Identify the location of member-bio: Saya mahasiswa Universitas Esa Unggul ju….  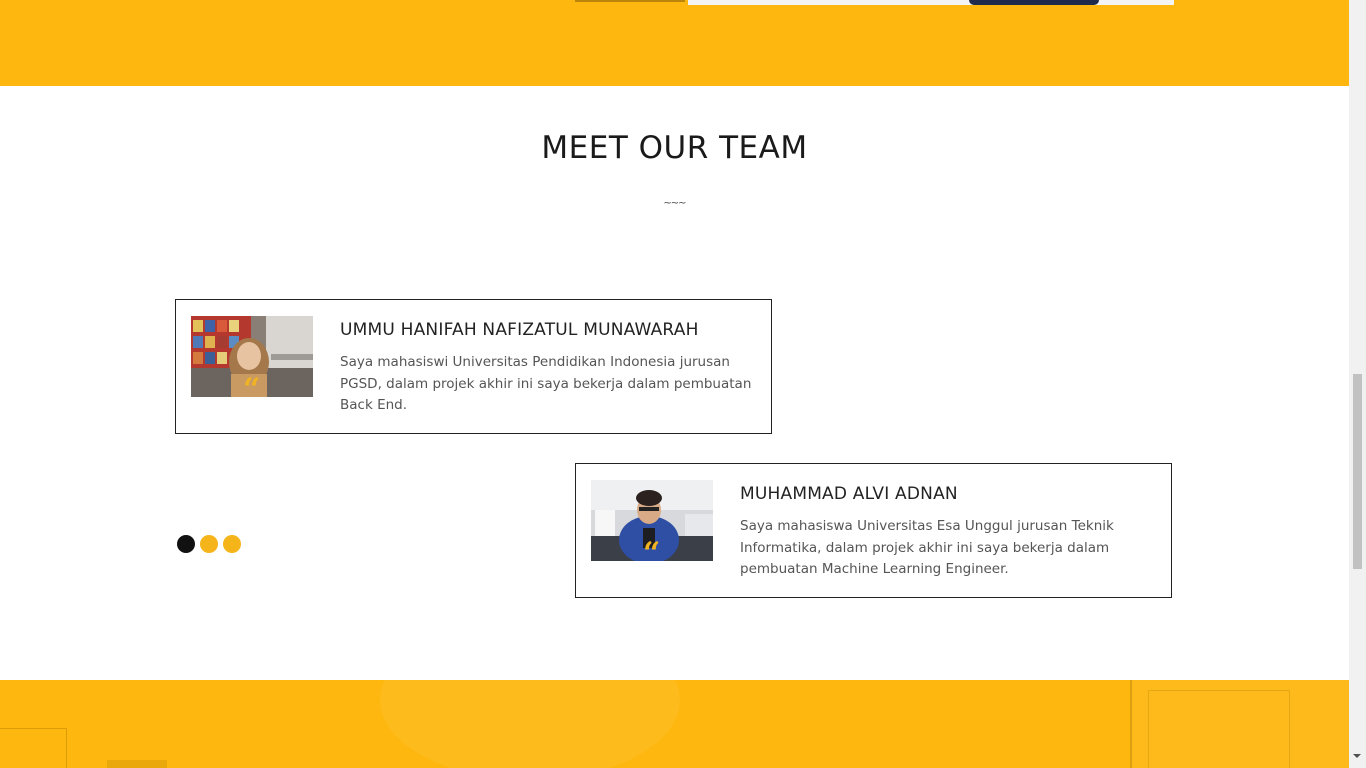
(927, 547).